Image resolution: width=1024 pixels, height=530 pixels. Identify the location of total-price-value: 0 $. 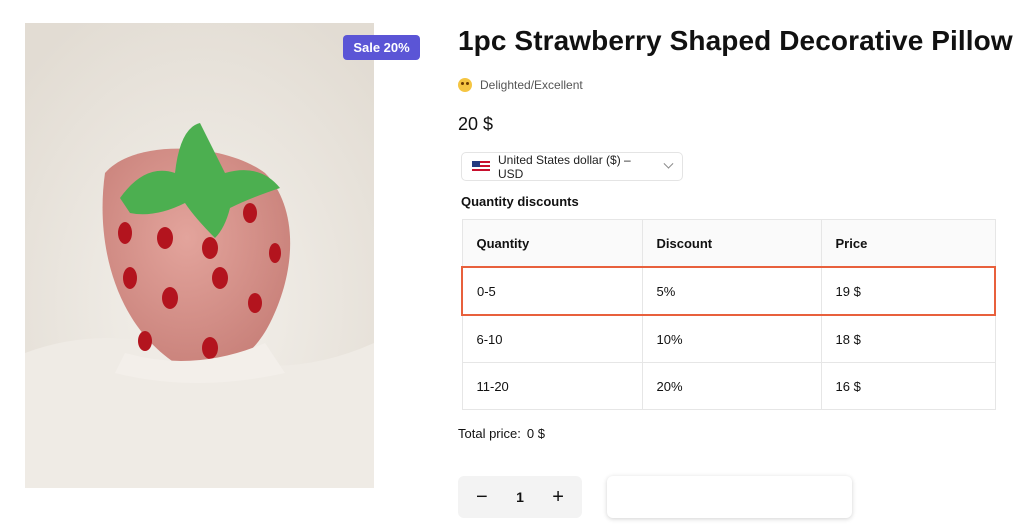
(535, 433).